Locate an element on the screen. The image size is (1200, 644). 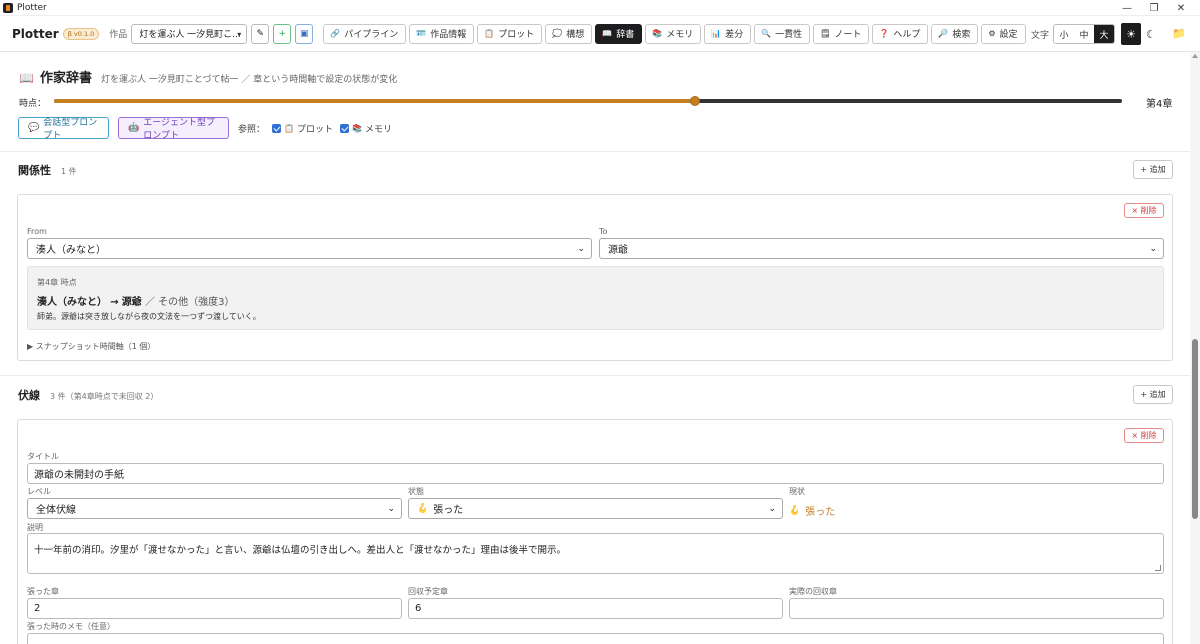
foreshadow-title-input: 源爺の未開封の手紙 is located at coordinates (595, 473).